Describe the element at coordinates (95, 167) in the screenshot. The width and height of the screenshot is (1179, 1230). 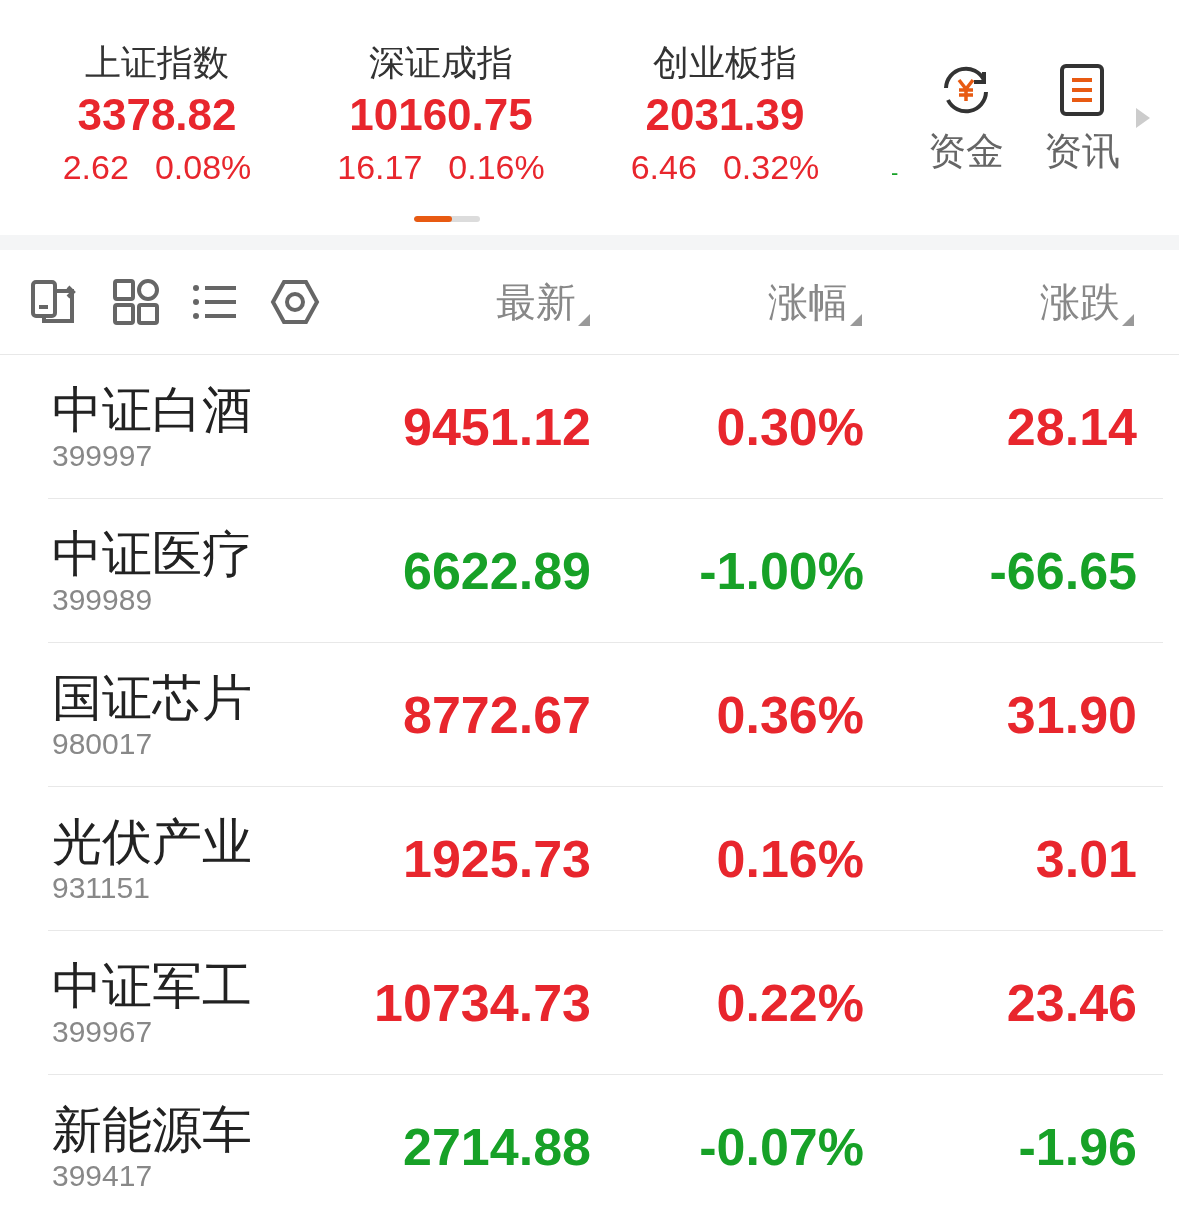
I see `index-change: 2.62` at that location.